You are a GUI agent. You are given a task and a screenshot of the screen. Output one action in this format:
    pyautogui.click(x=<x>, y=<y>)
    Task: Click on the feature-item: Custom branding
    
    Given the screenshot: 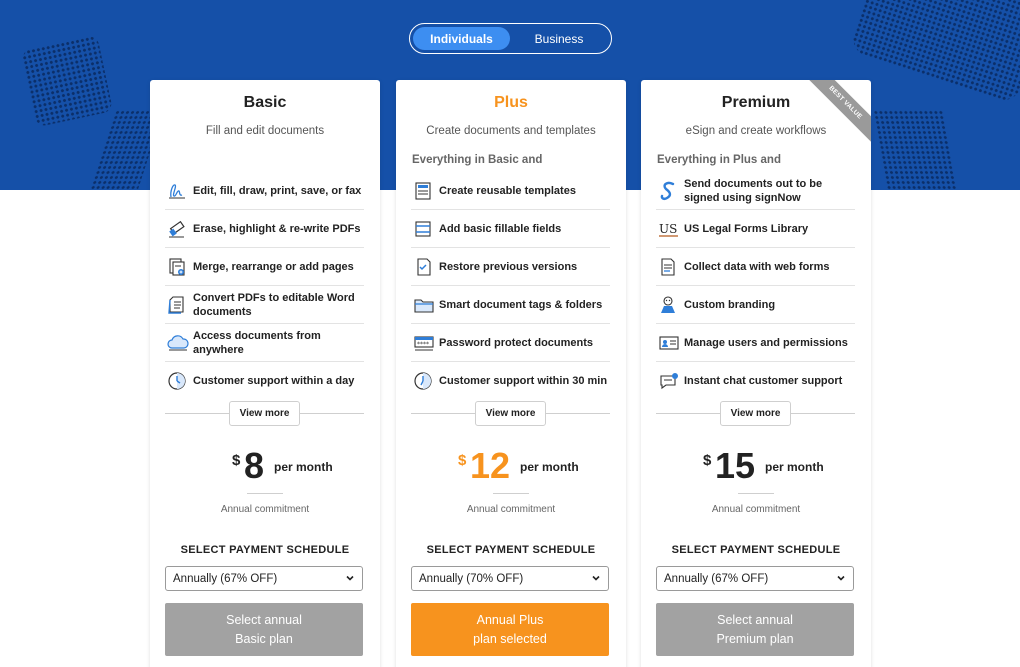 What is the action you would take?
    pyautogui.click(x=755, y=305)
    